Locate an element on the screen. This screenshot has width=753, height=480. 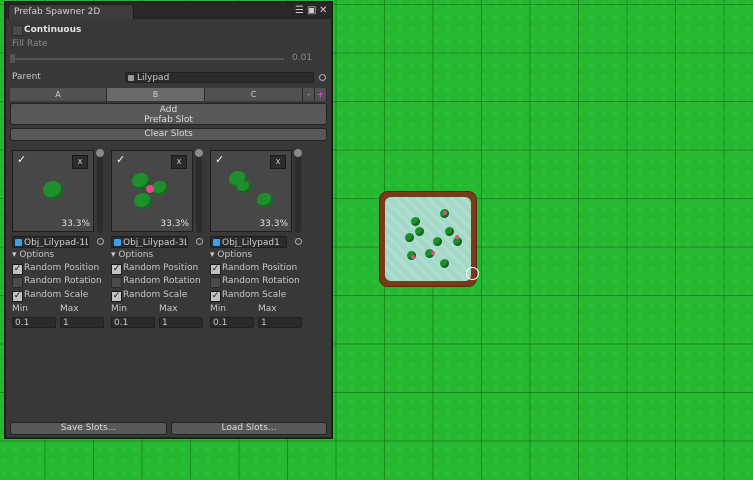
slot-3-options: ▾ Options is located at coordinates (231, 255).